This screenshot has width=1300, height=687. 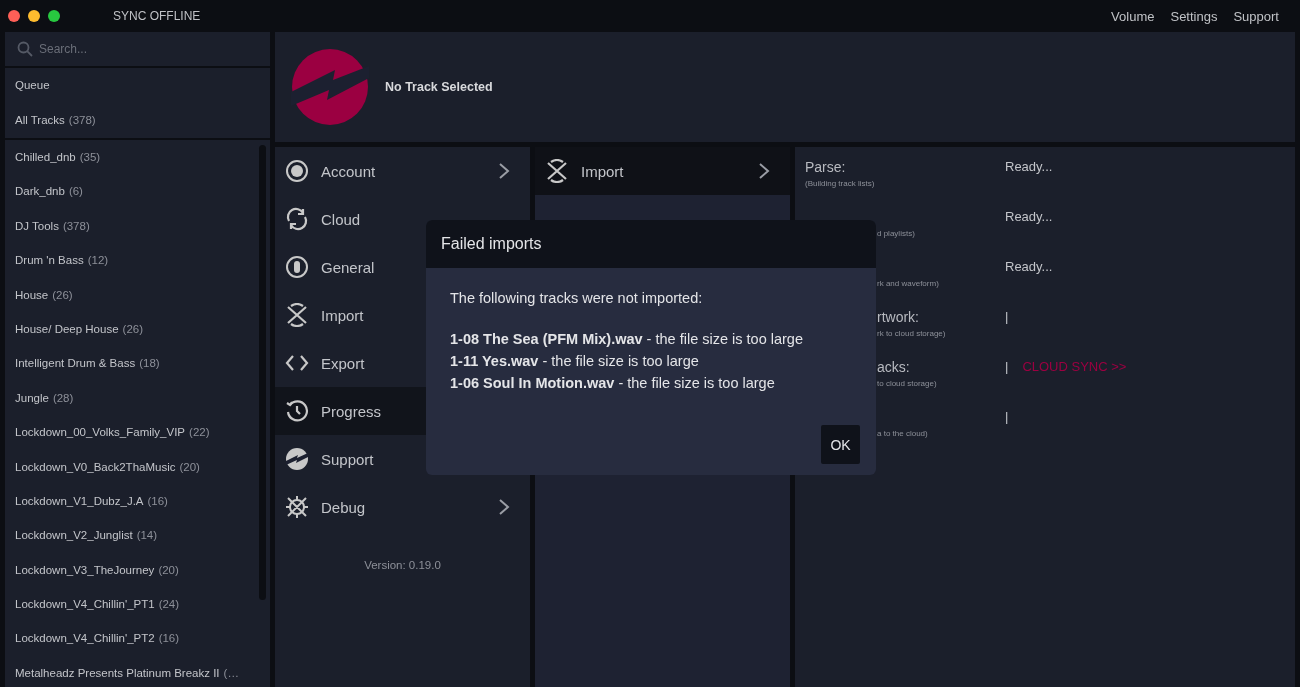 I want to click on playlist-item: Jungle (28), so click(x=132, y=398).